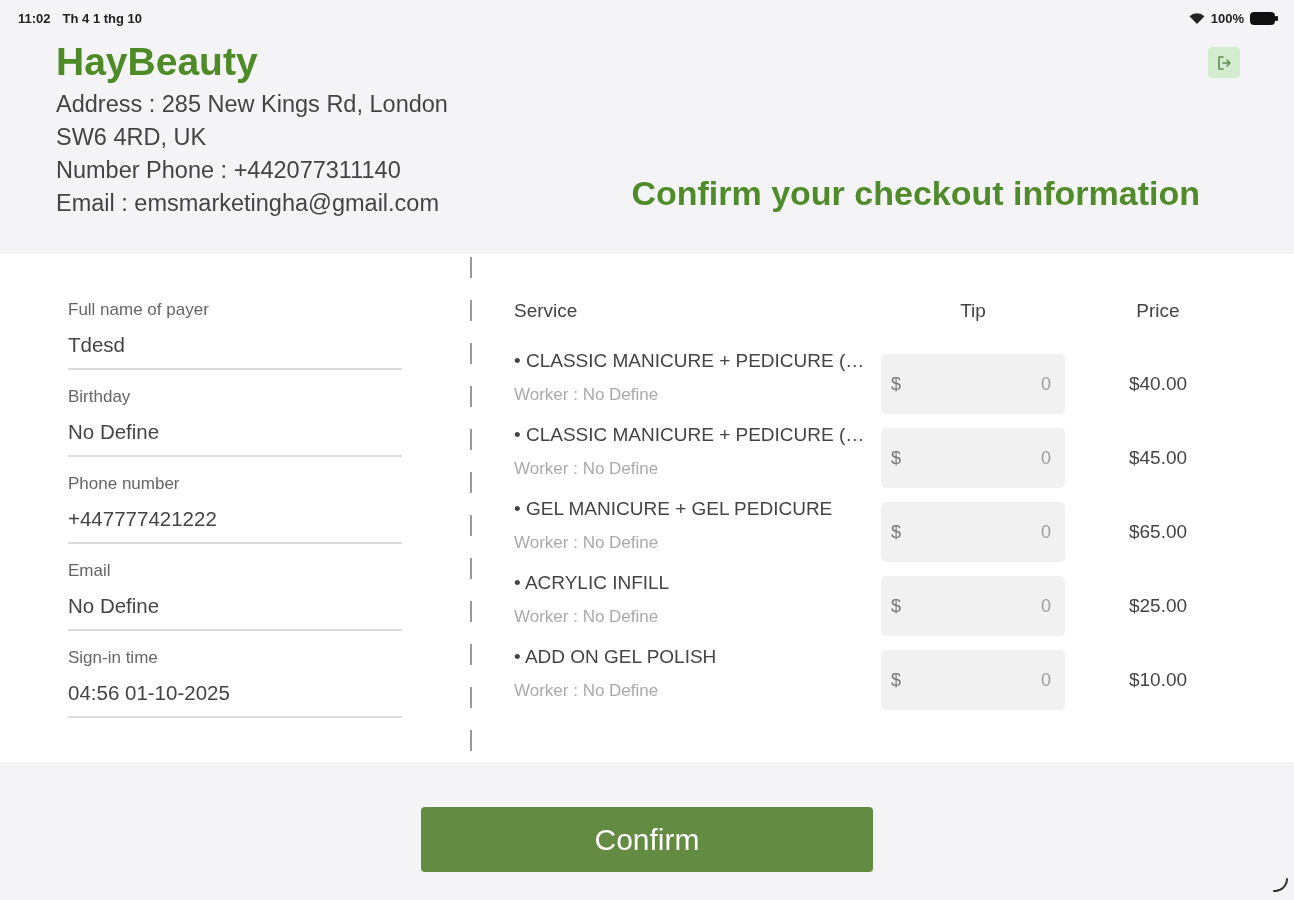 Image resolution: width=1294 pixels, height=900 pixels. I want to click on wifi-icon, so click(1196, 18).